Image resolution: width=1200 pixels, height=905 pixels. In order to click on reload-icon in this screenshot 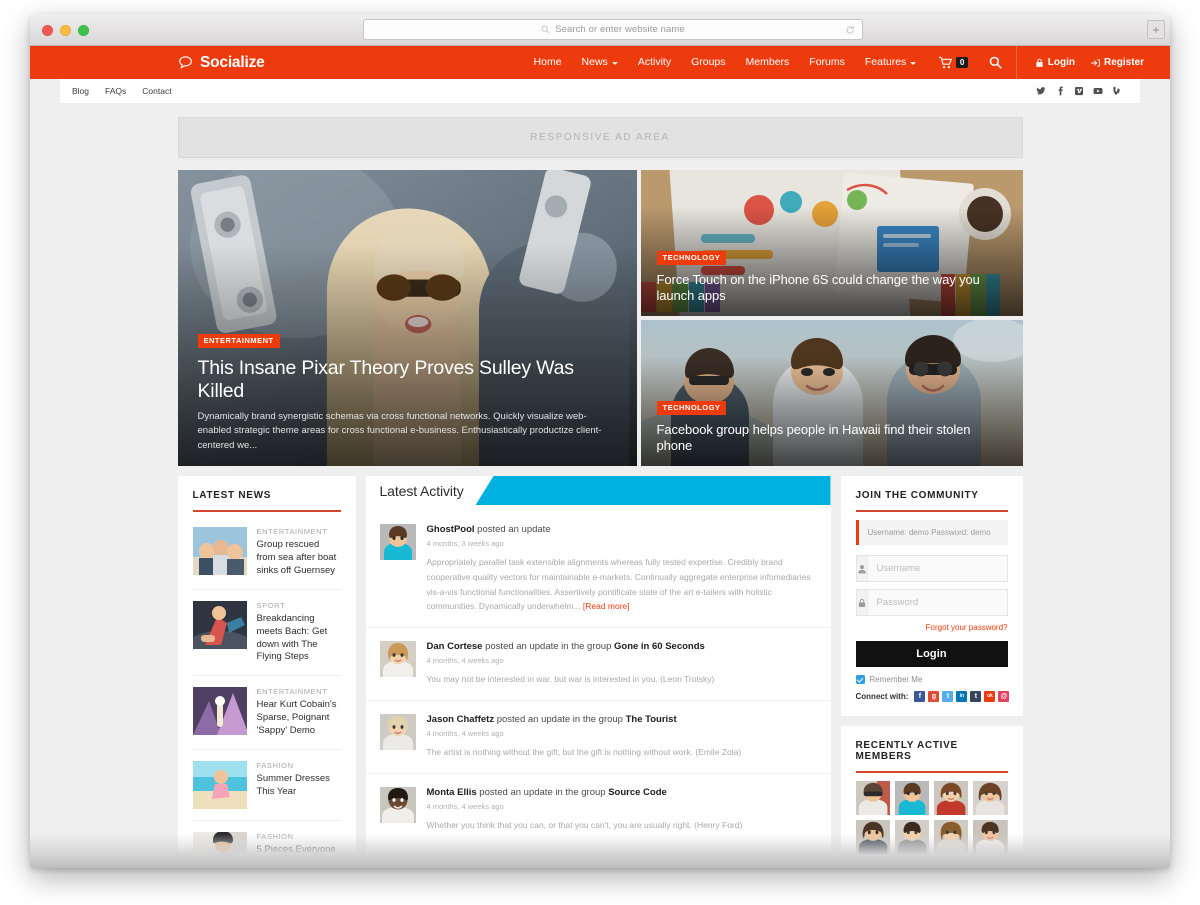, I will do `click(850, 30)`.